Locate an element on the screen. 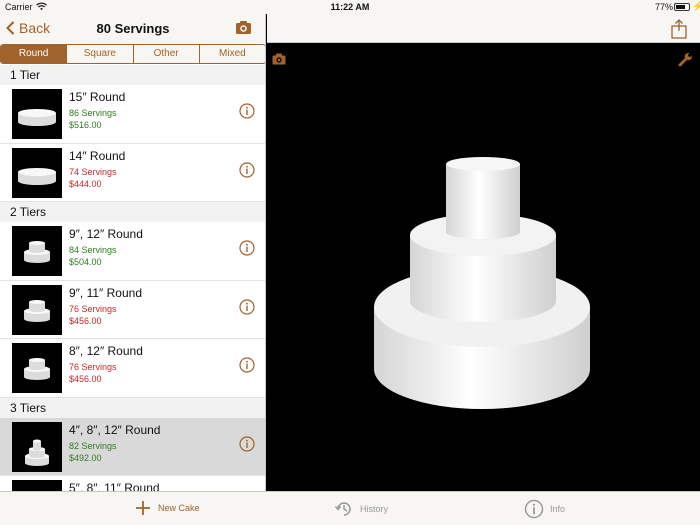 The image size is (700, 525). viewer-top-bar is located at coordinates (483, 28).